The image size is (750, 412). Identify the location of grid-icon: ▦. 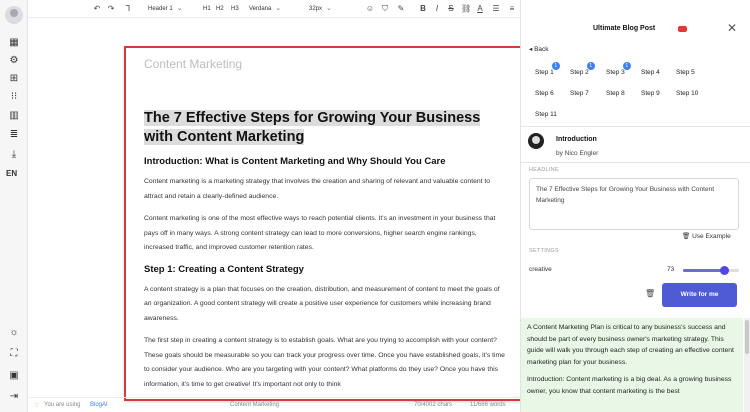
(14, 43).